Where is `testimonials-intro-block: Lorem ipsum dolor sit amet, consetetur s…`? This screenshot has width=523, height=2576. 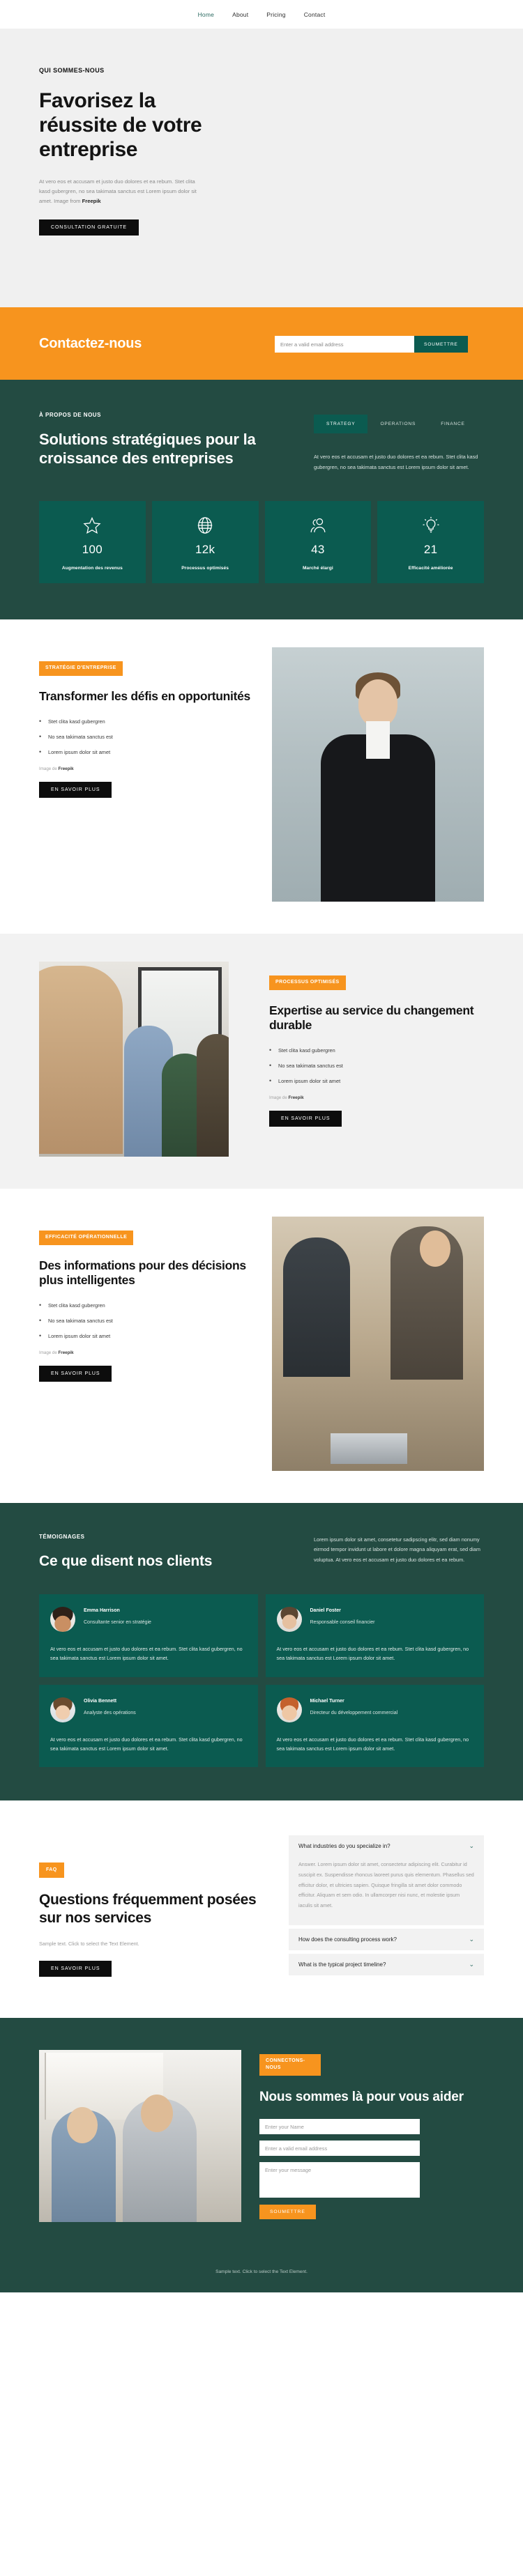 testimonials-intro-block: Lorem ipsum dolor sit amet, consetetur s… is located at coordinates (376, 1552).